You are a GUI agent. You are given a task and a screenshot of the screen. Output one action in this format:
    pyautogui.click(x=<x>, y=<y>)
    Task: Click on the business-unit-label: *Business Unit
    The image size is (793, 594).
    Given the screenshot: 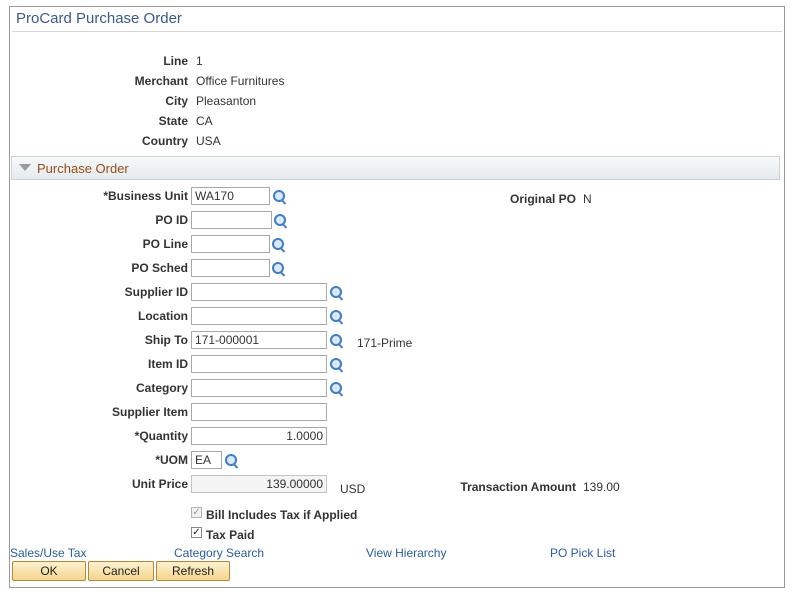 What is the action you would take?
    pyautogui.click(x=145, y=196)
    